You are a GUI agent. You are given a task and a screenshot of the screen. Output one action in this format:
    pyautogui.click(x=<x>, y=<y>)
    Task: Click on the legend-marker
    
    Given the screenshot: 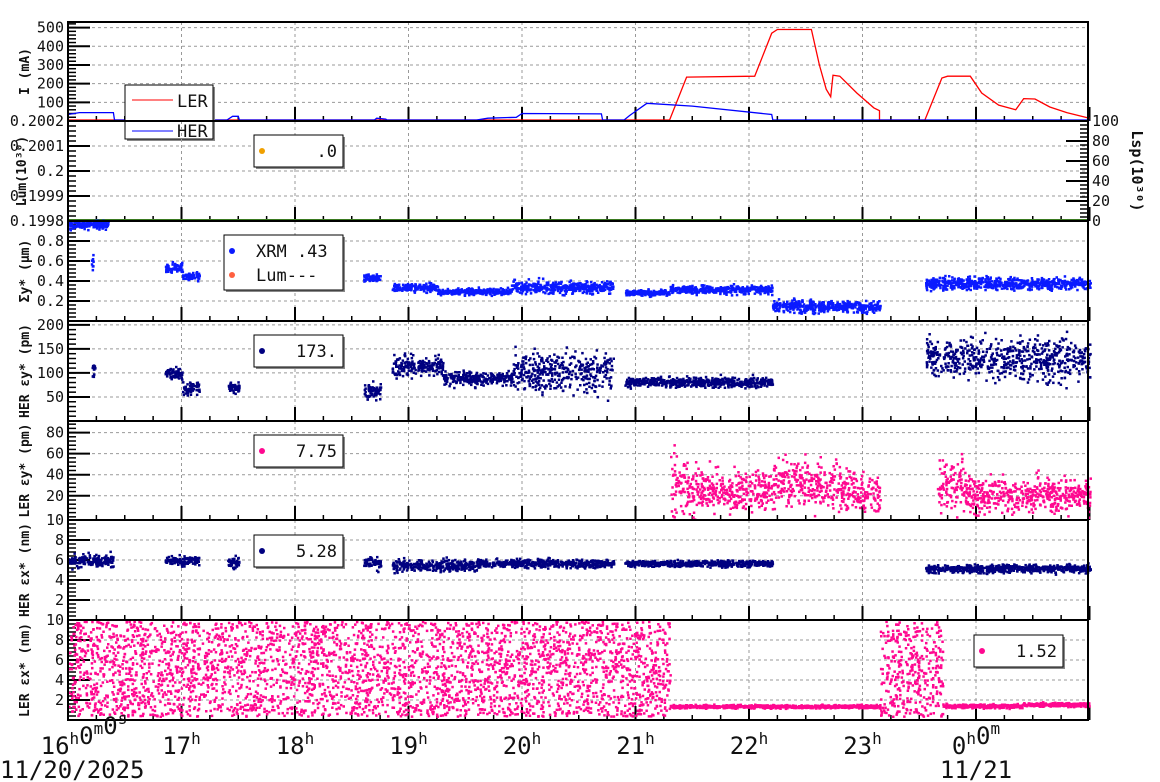 What is the action you would take?
    pyautogui.click(x=232, y=275)
    